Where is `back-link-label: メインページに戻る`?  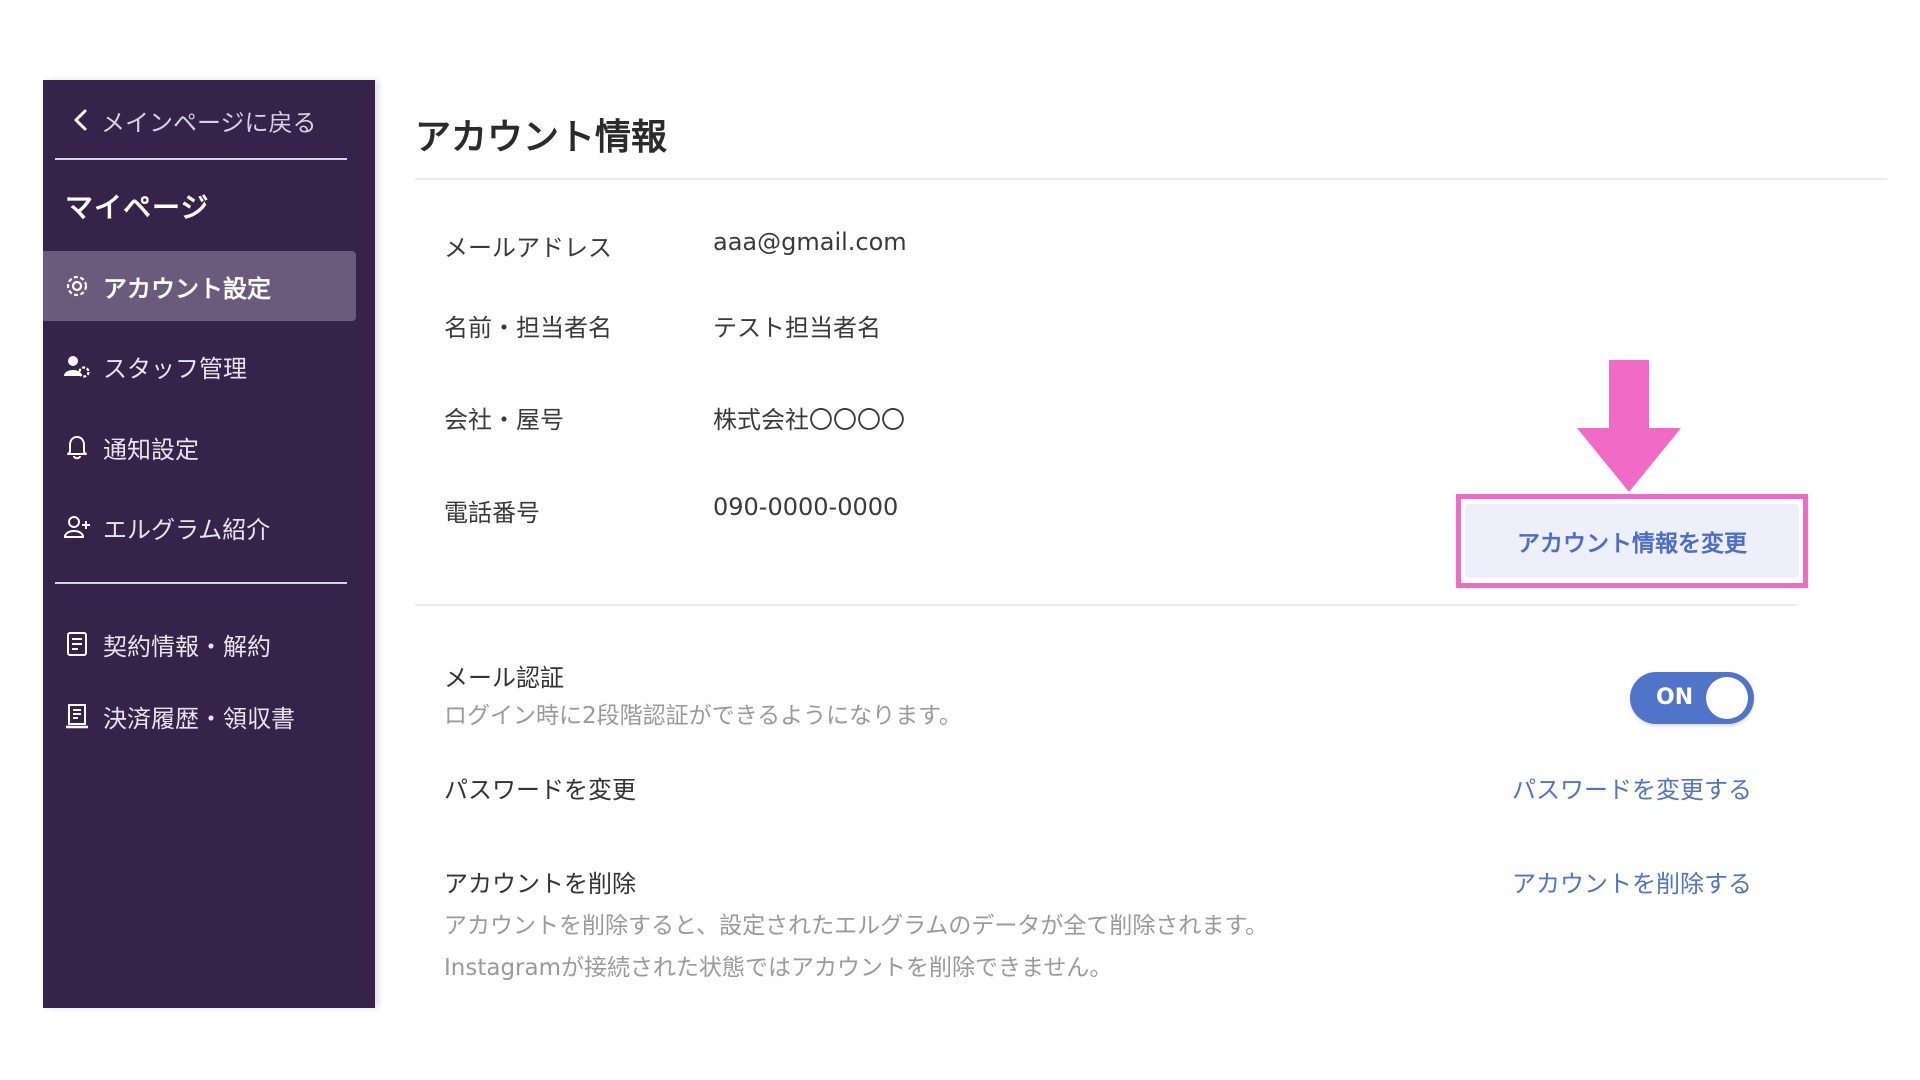 back-link-label: メインページに戻る is located at coordinates (209, 122).